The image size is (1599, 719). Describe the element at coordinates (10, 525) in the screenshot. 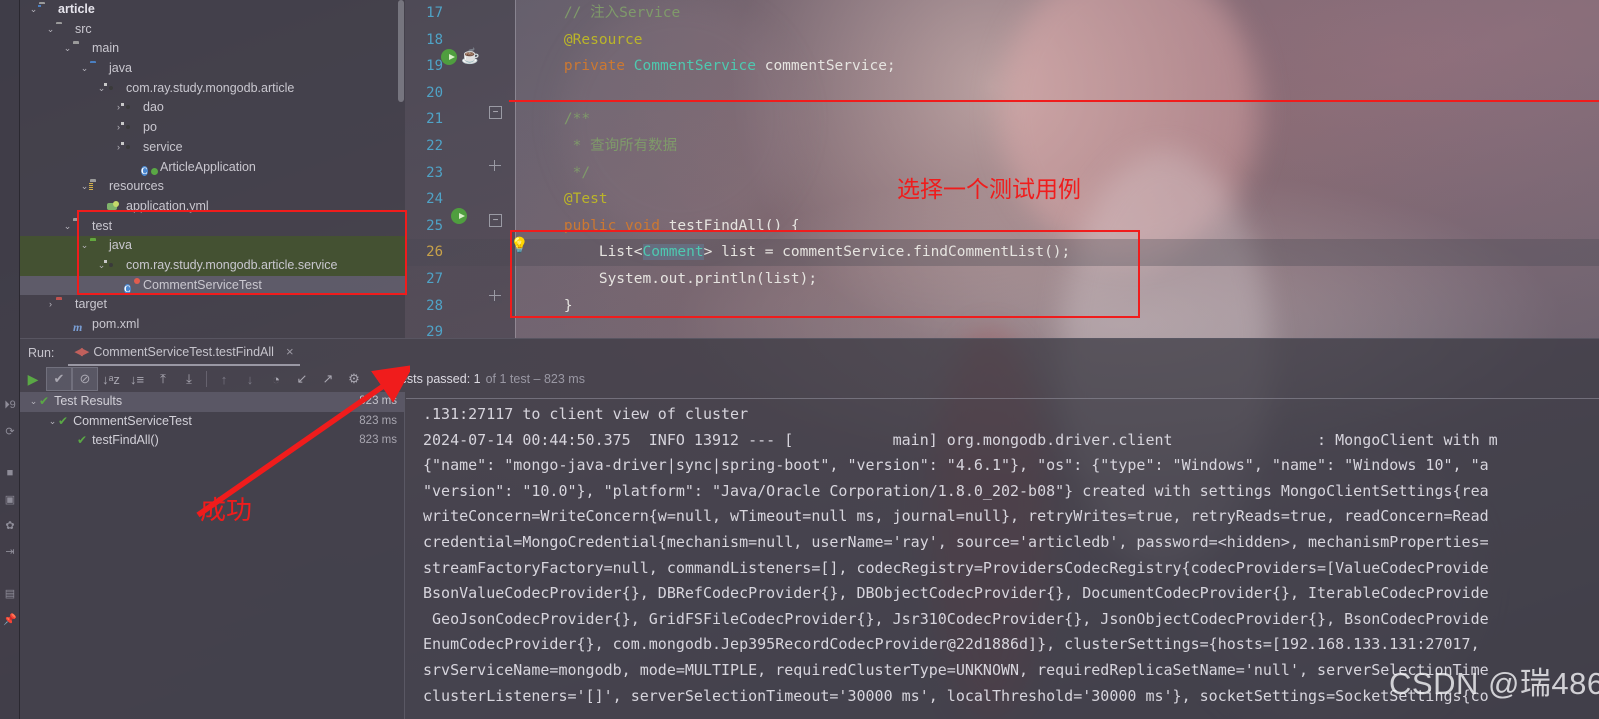

I see `settings-run-icon: ✿` at that location.